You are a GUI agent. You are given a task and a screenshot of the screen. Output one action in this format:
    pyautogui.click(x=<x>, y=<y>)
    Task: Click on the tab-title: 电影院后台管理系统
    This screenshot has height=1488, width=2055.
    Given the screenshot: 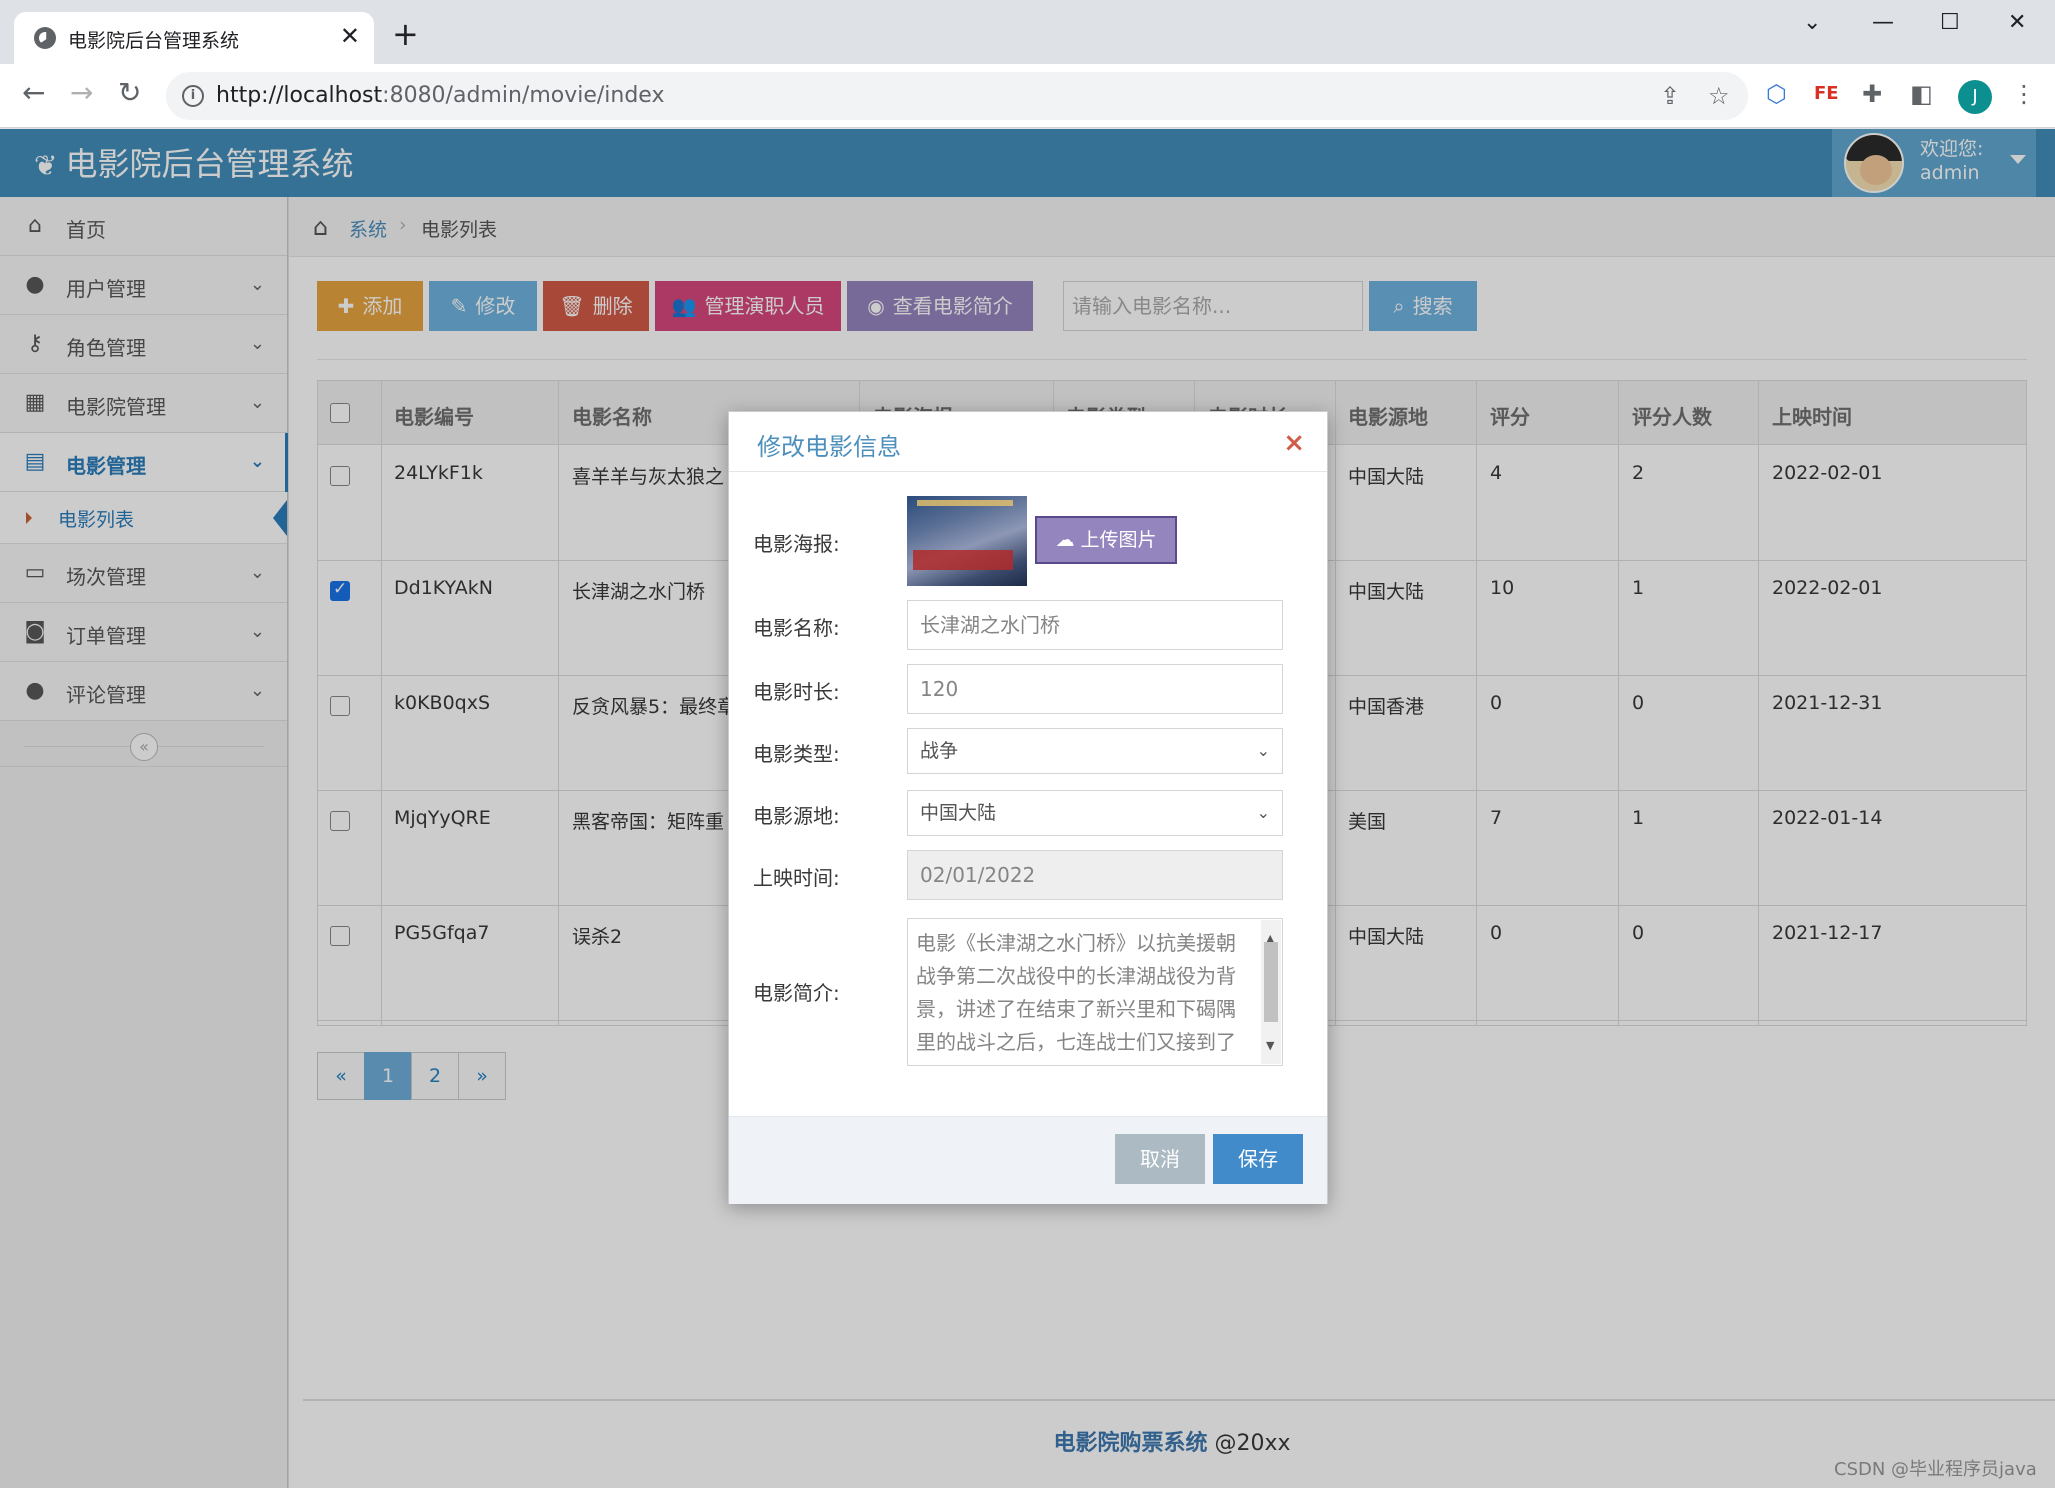 What is the action you would take?
    pyautogui.click(x=154, y=41)
    